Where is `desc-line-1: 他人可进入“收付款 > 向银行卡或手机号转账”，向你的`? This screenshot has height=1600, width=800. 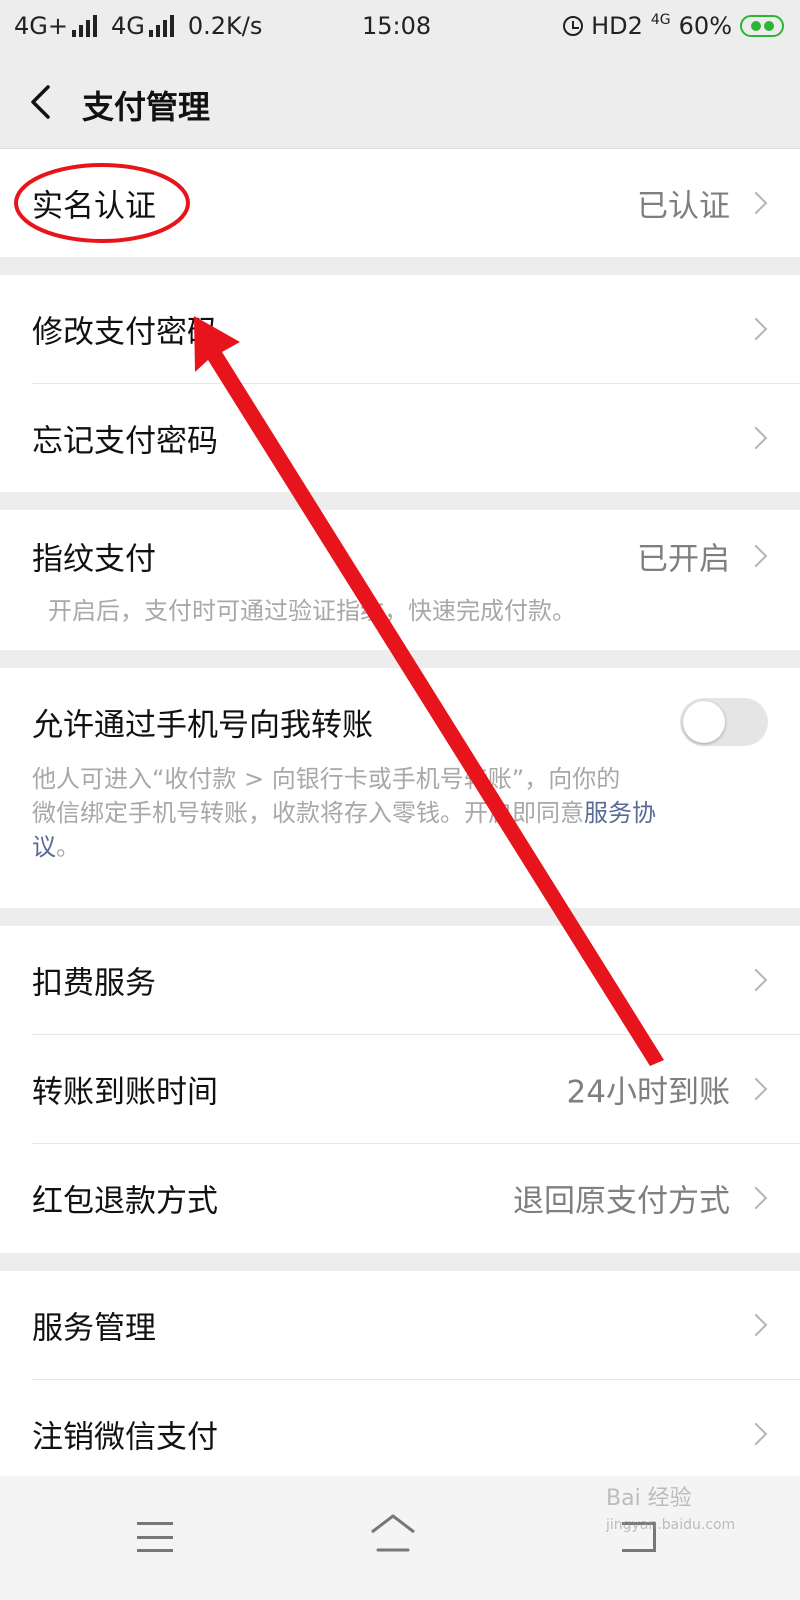 desc-line-1: 他人可进入“收付款 > 向银行卡或手机号转账”，向你的 is located at coordinates (326, 779).